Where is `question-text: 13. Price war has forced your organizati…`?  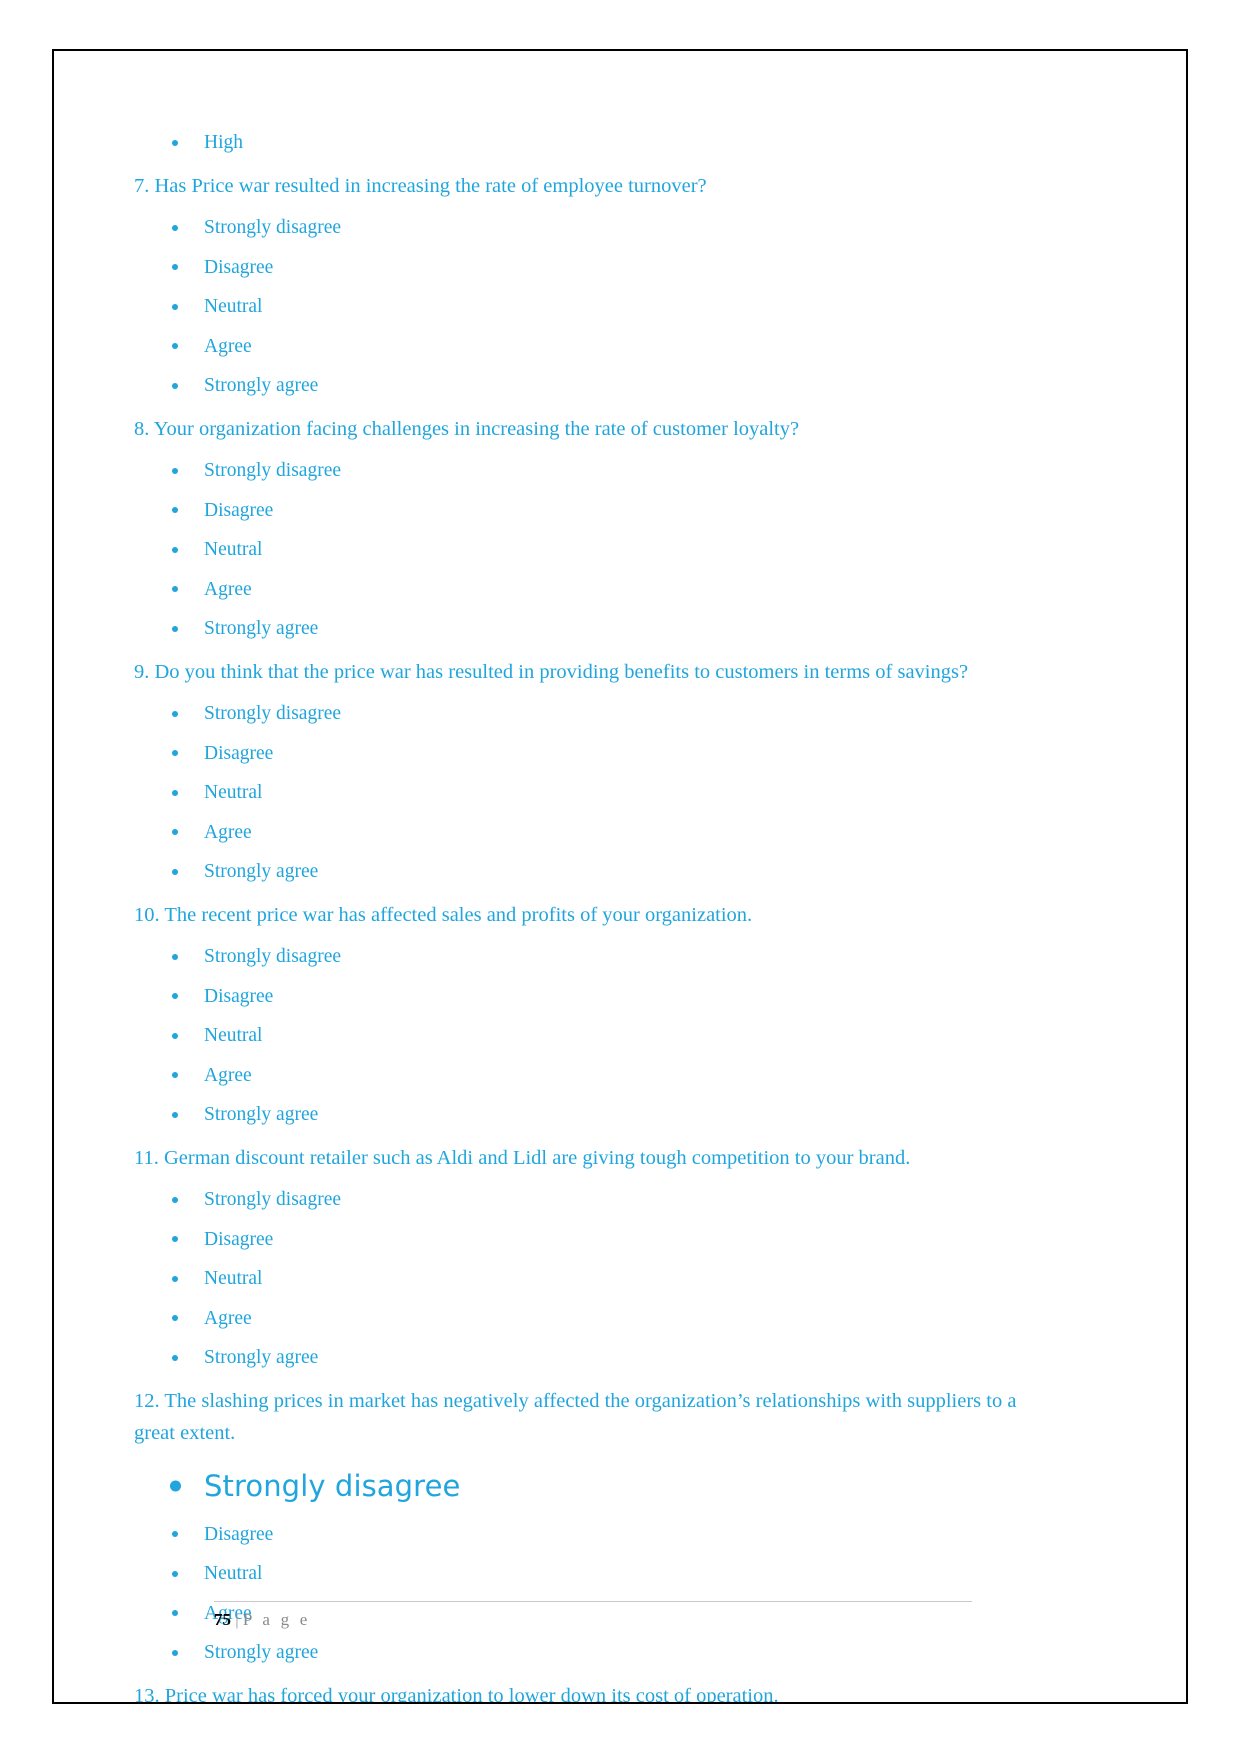 question-text: 13. Price war has forced your organizati… is located at coordinates (456, 1694).